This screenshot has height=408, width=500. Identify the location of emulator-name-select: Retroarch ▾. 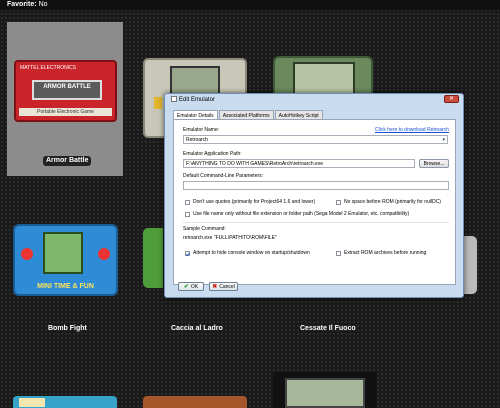
(315, 139).